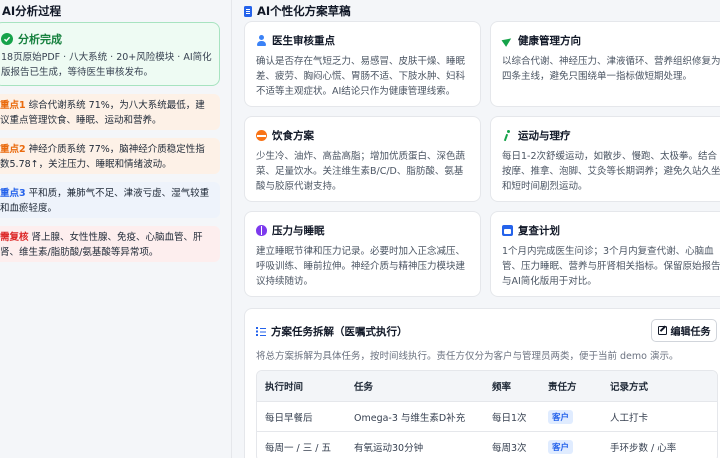 This screenshot has width=720, height=458. What do you see at coordinates (549, 41) in the screenshot?
I see `card-title: 健康管理方向` at bounding box center [549, 41].